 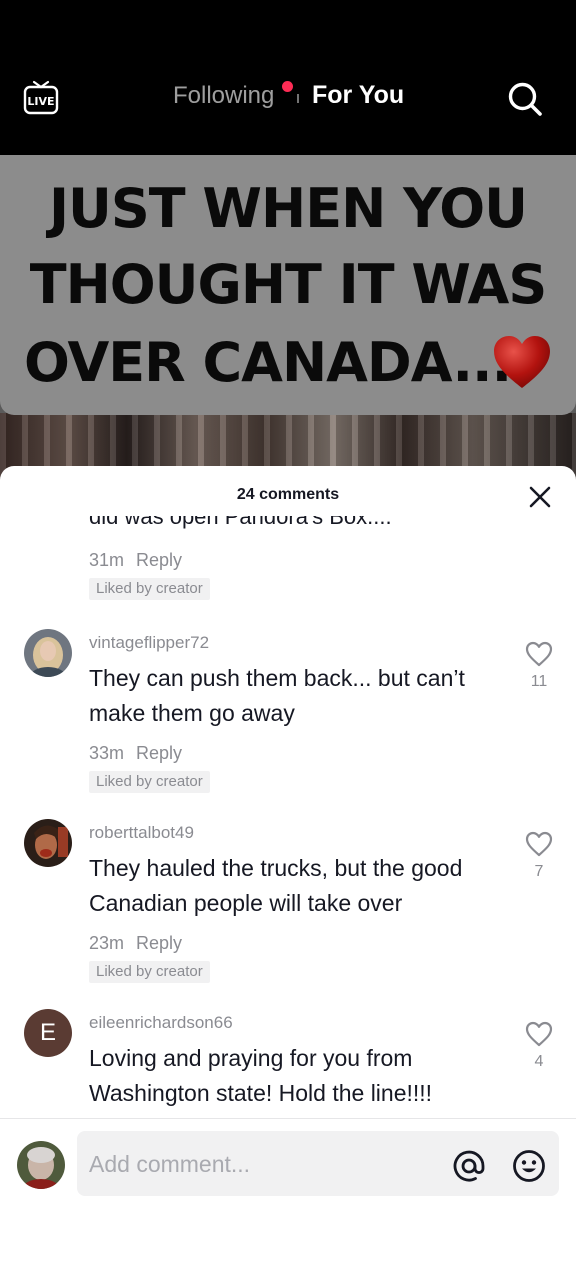 What do you see at coordinates (223, 96) in the screenshot?
I see `tab-following: Following` at bounding box center [223, 96].